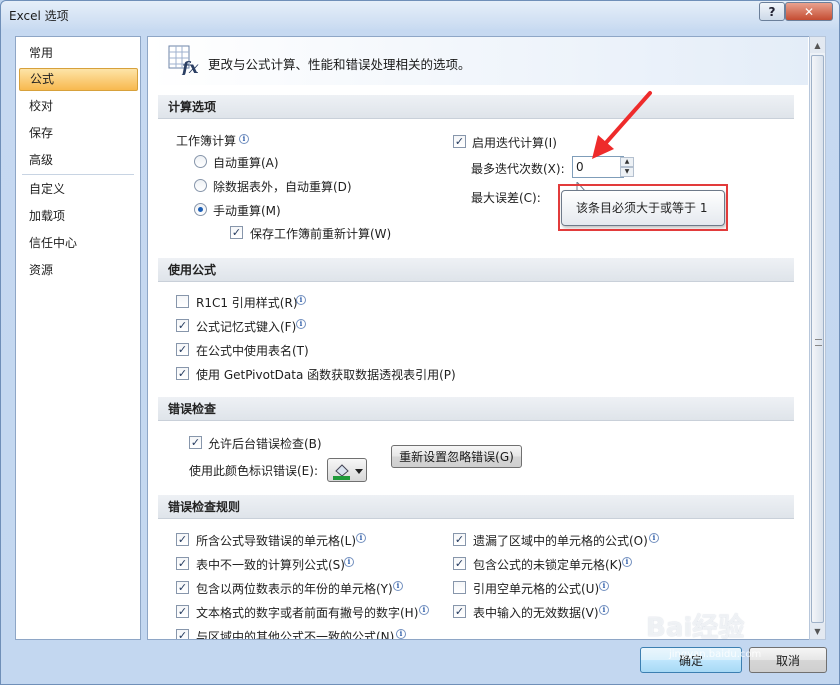  Describe the element at coordinates (715, 654) in the screenshot. I see `watermark-url: jingyan.baidu.com` at that location.